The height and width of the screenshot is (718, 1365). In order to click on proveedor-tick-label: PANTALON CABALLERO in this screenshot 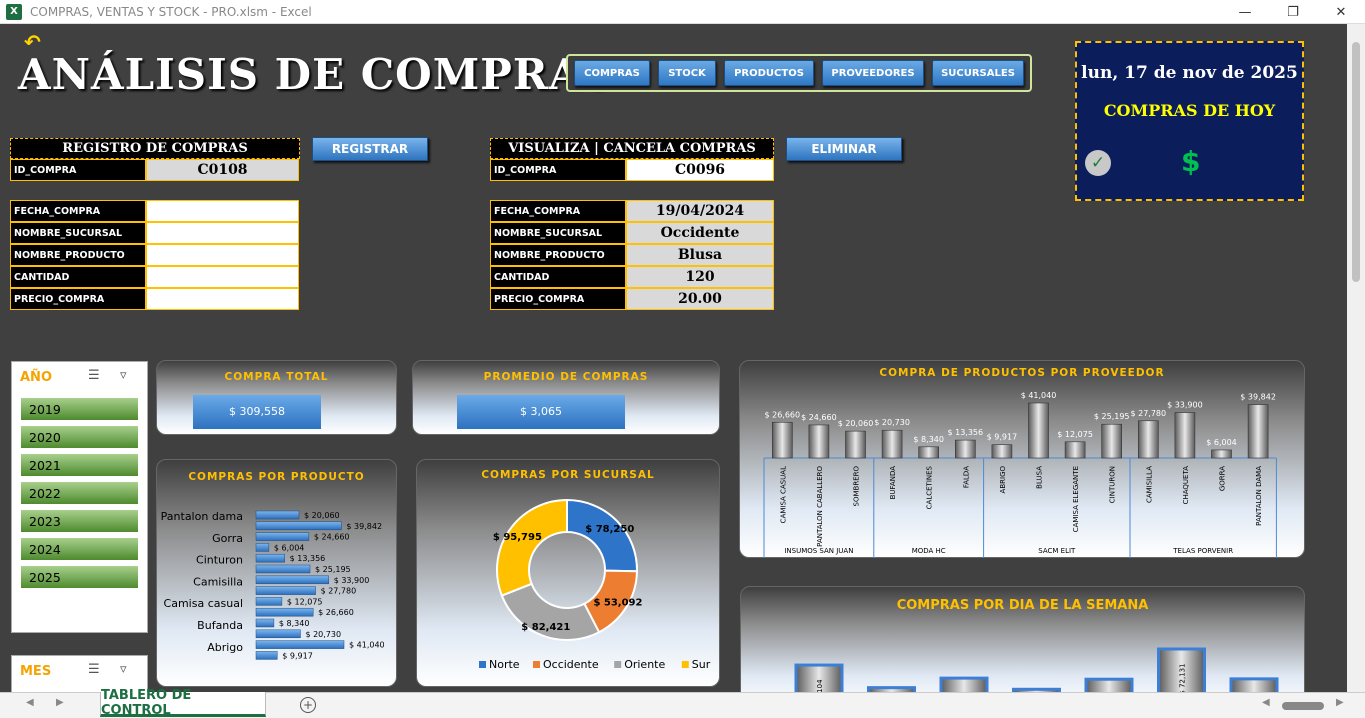, I will do `click(820, 506)`.